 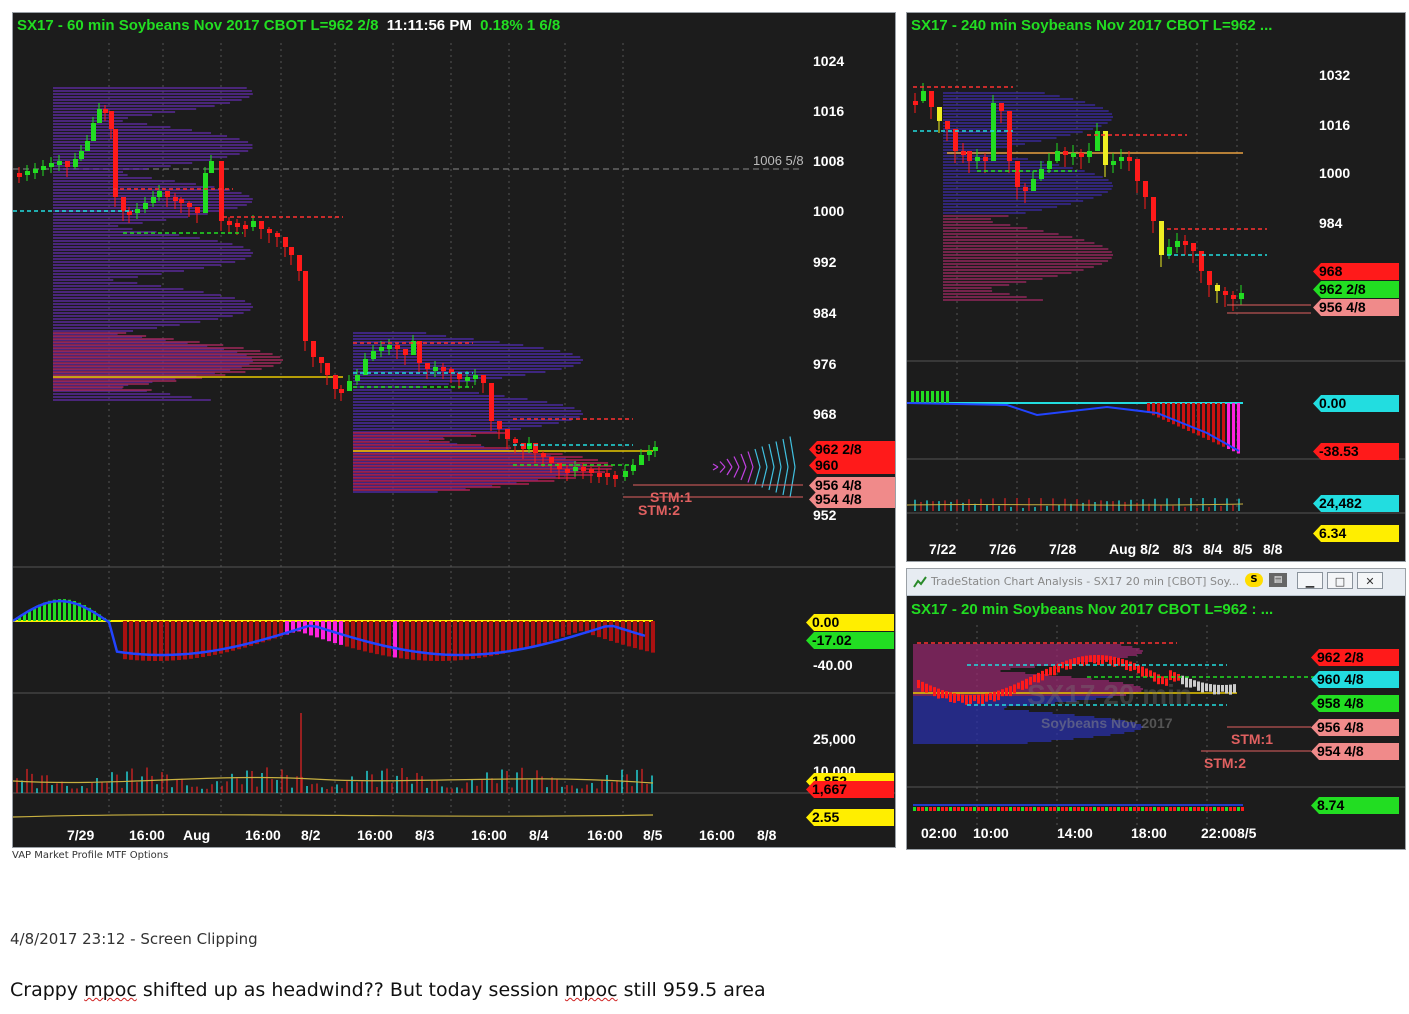 What do you see at coordinates (333, 816) in the screenshot?
I see `indicator-line` at bounding box center [333, 816].